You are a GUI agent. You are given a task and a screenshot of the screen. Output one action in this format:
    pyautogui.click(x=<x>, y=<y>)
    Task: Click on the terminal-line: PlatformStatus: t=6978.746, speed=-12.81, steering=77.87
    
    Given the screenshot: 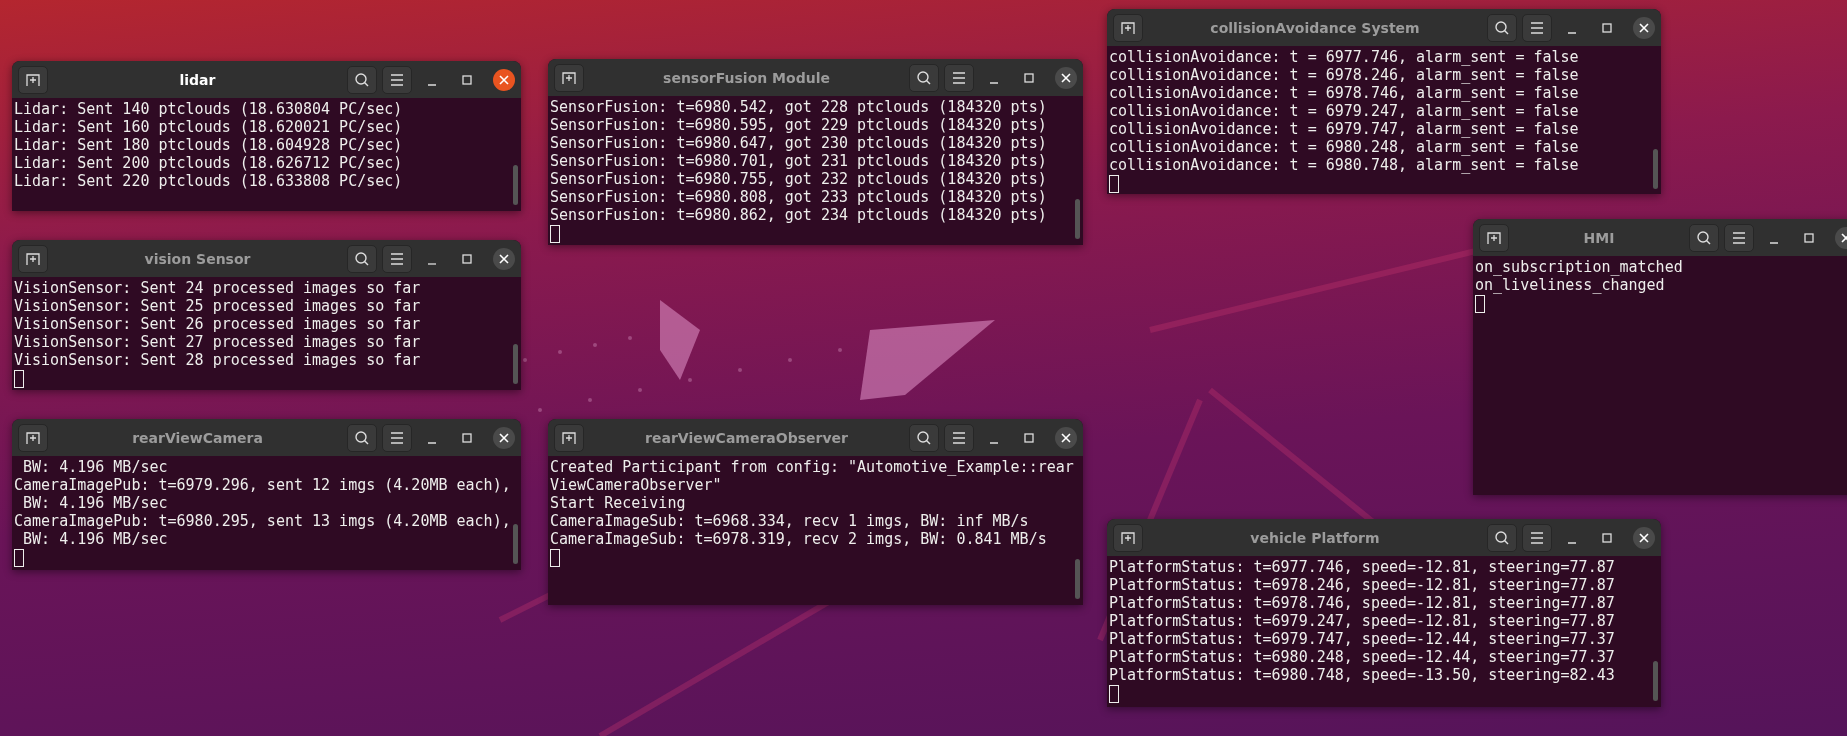 What is the action you would take?
    pyautogui.click(x=1362, y=603)
    